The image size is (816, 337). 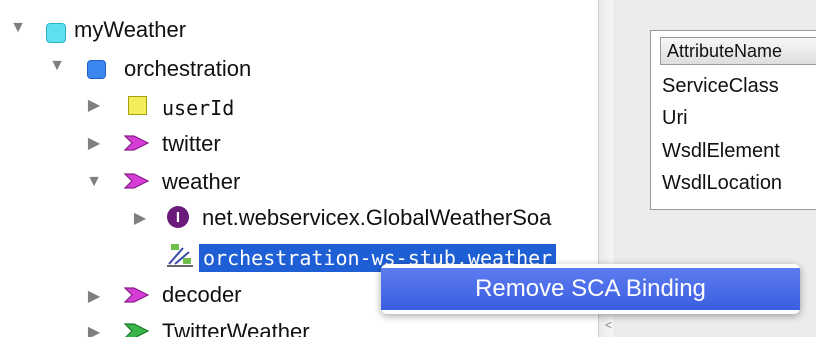 I want to click on property-node-icon, so click(x=137, y=105).